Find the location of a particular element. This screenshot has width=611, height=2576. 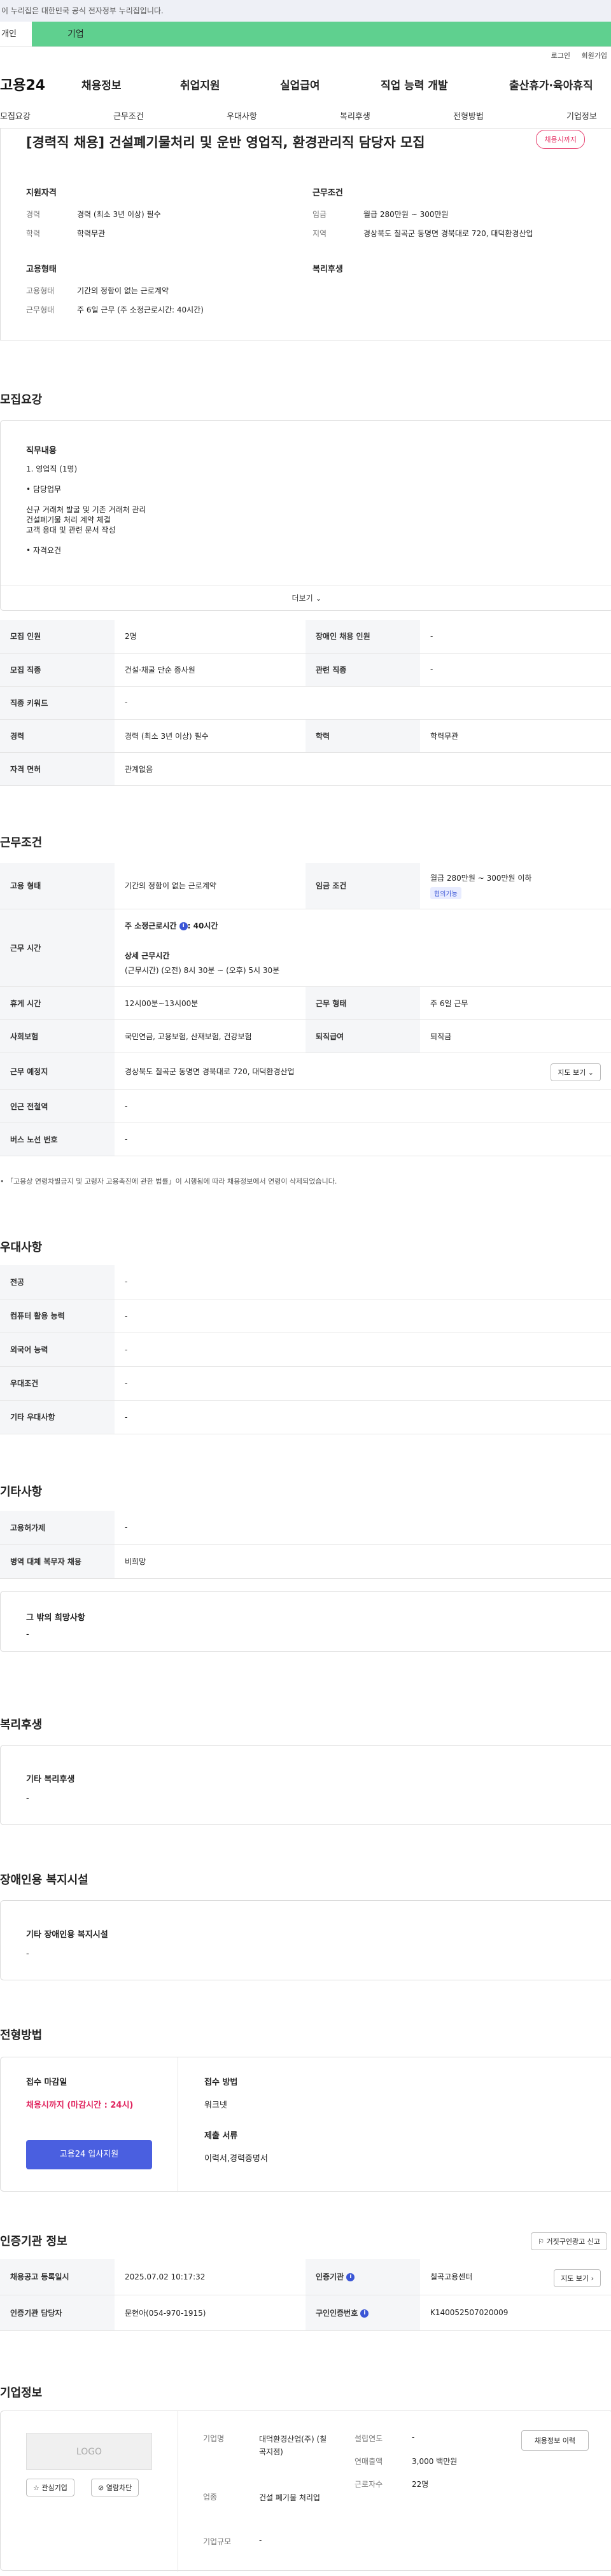

history-button: 채용정보 이력 is located at coordinates (555, 2440).